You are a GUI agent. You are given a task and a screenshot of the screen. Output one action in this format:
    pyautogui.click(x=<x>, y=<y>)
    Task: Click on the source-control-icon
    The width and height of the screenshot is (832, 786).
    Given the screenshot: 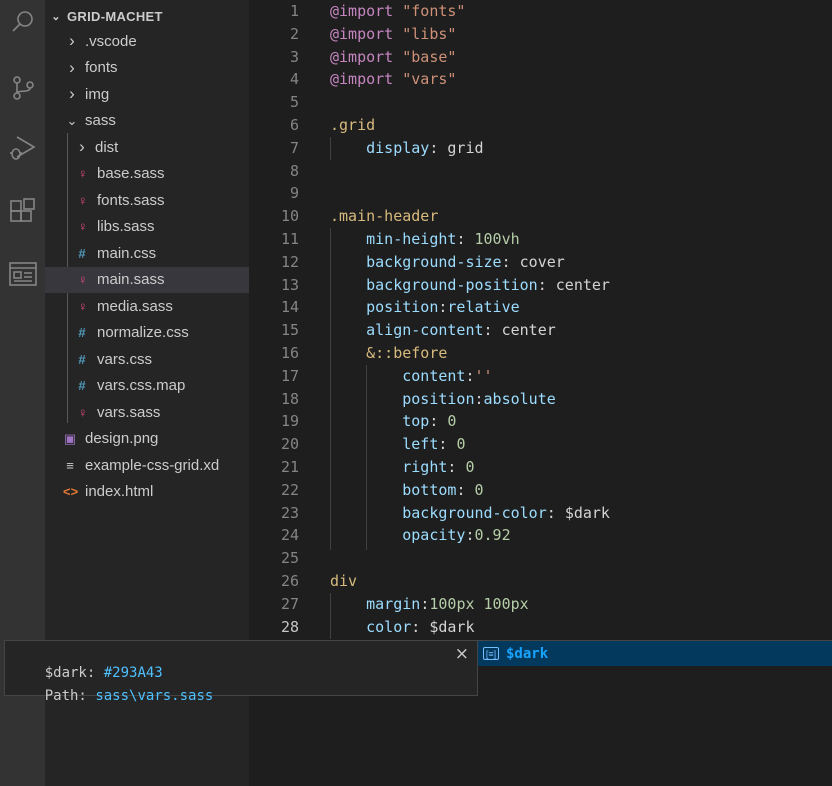 What is the action you would take?
    pyautogui.click(x=22, y=88)
    